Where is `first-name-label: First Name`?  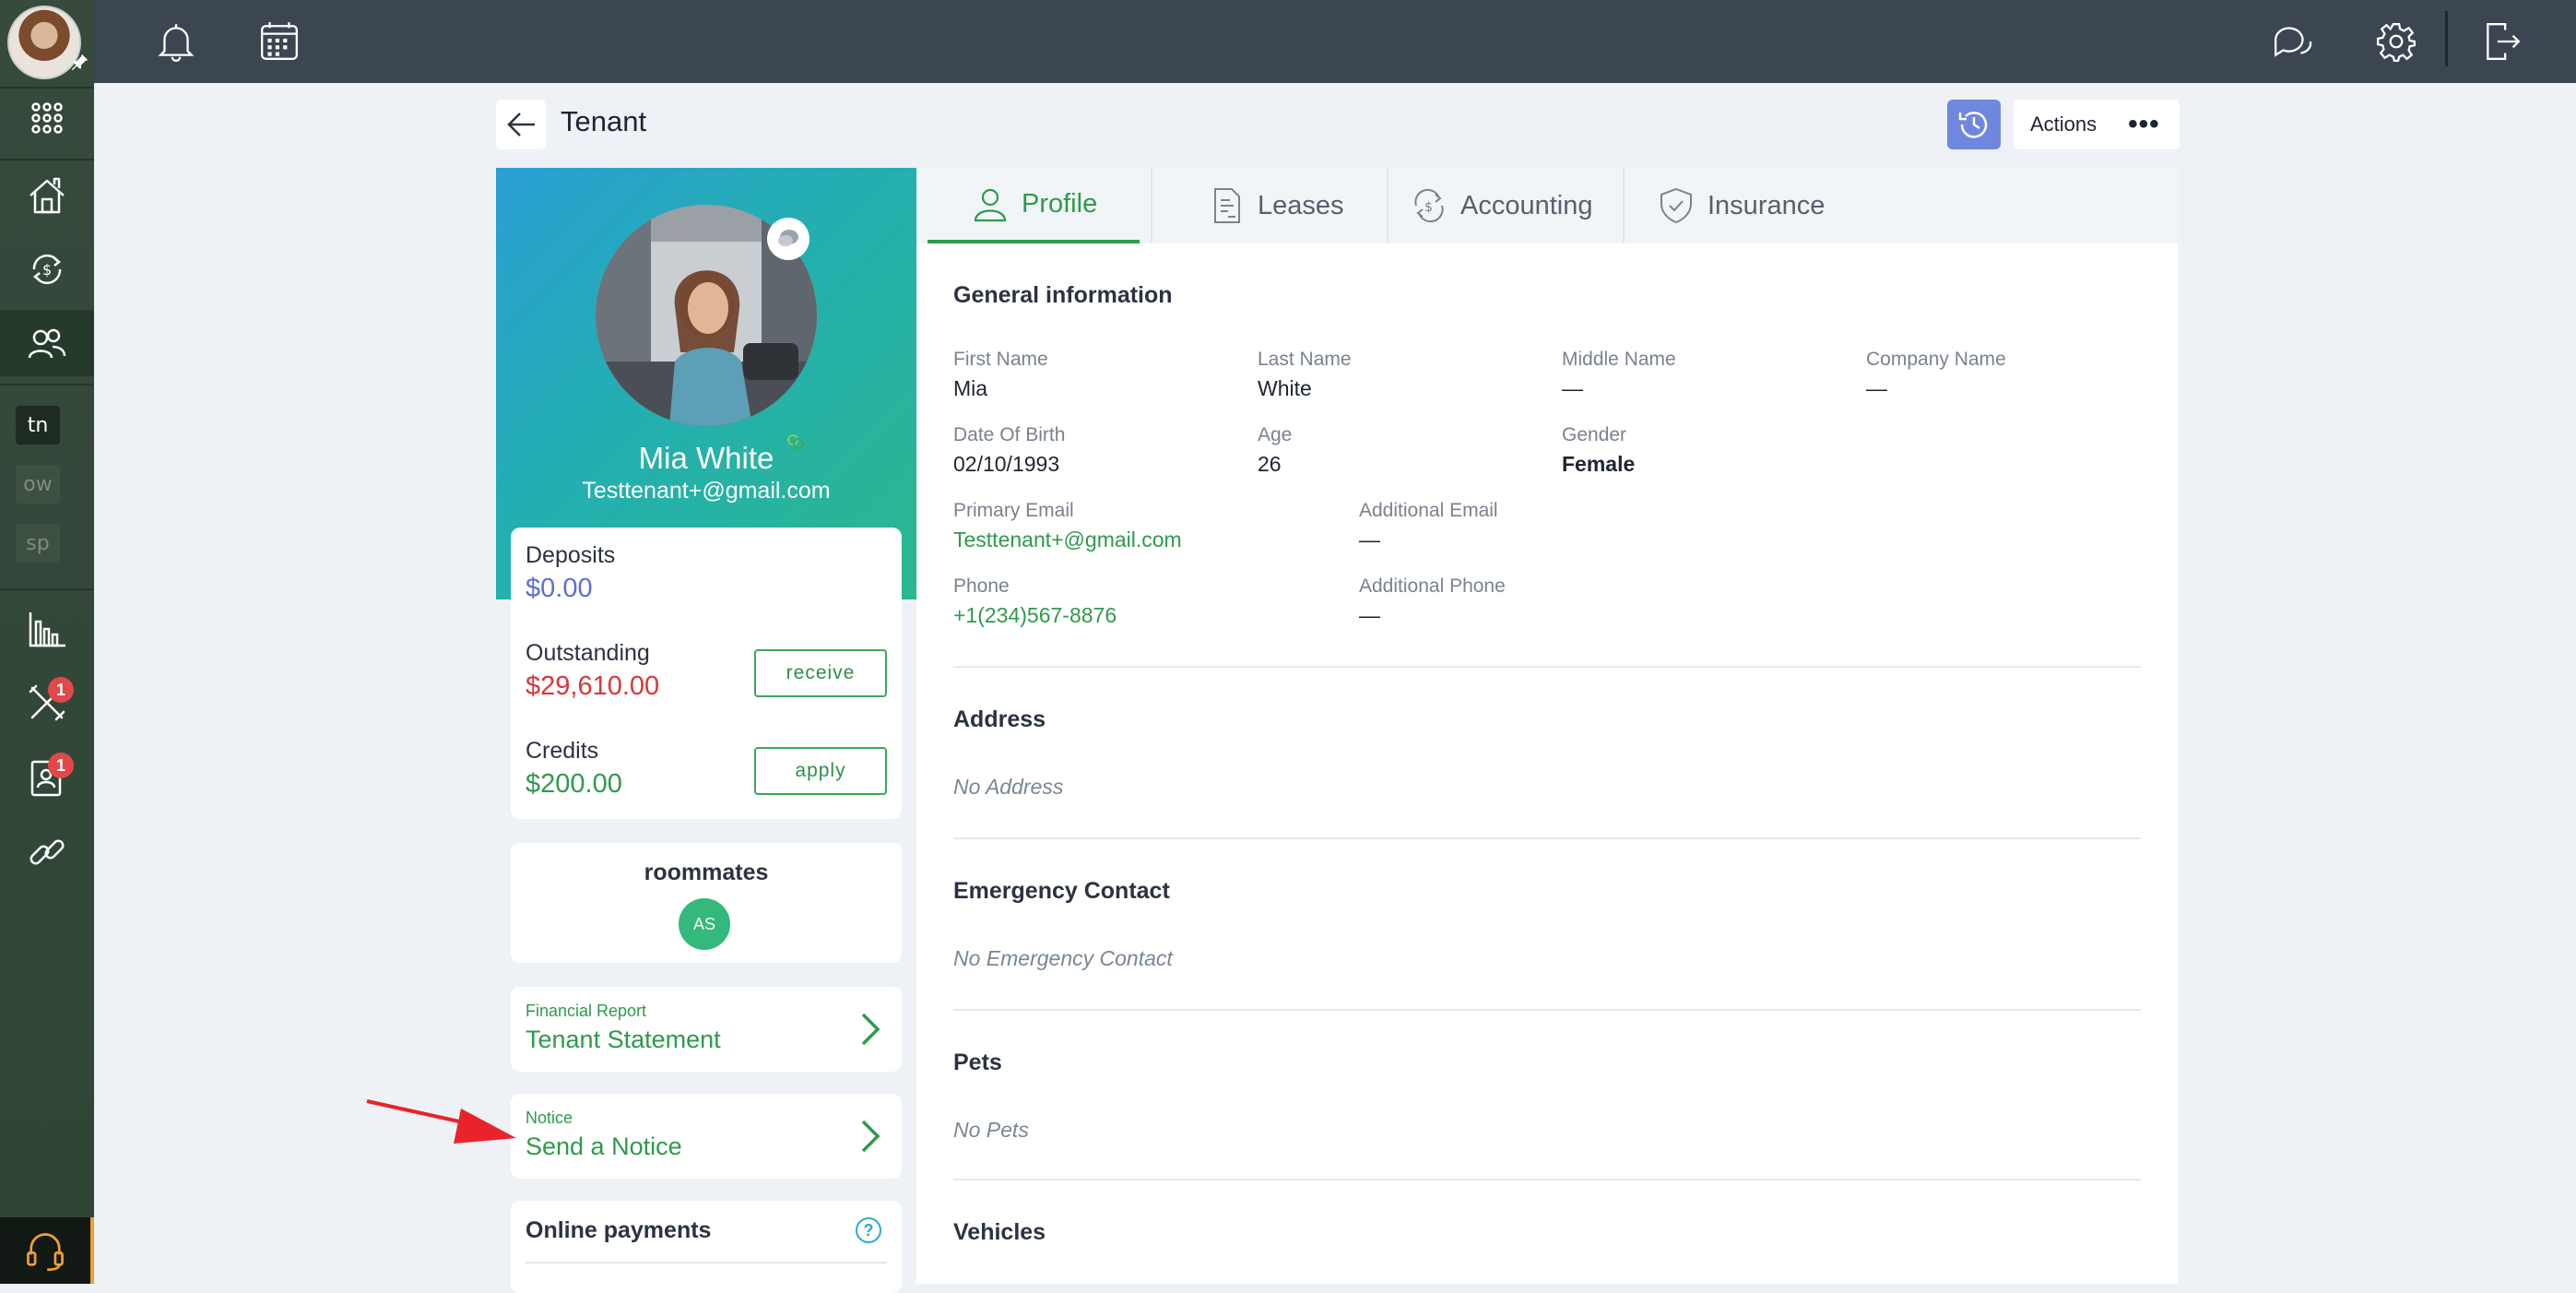 first-name-label: First Name is located at coordinates (1000, 359).